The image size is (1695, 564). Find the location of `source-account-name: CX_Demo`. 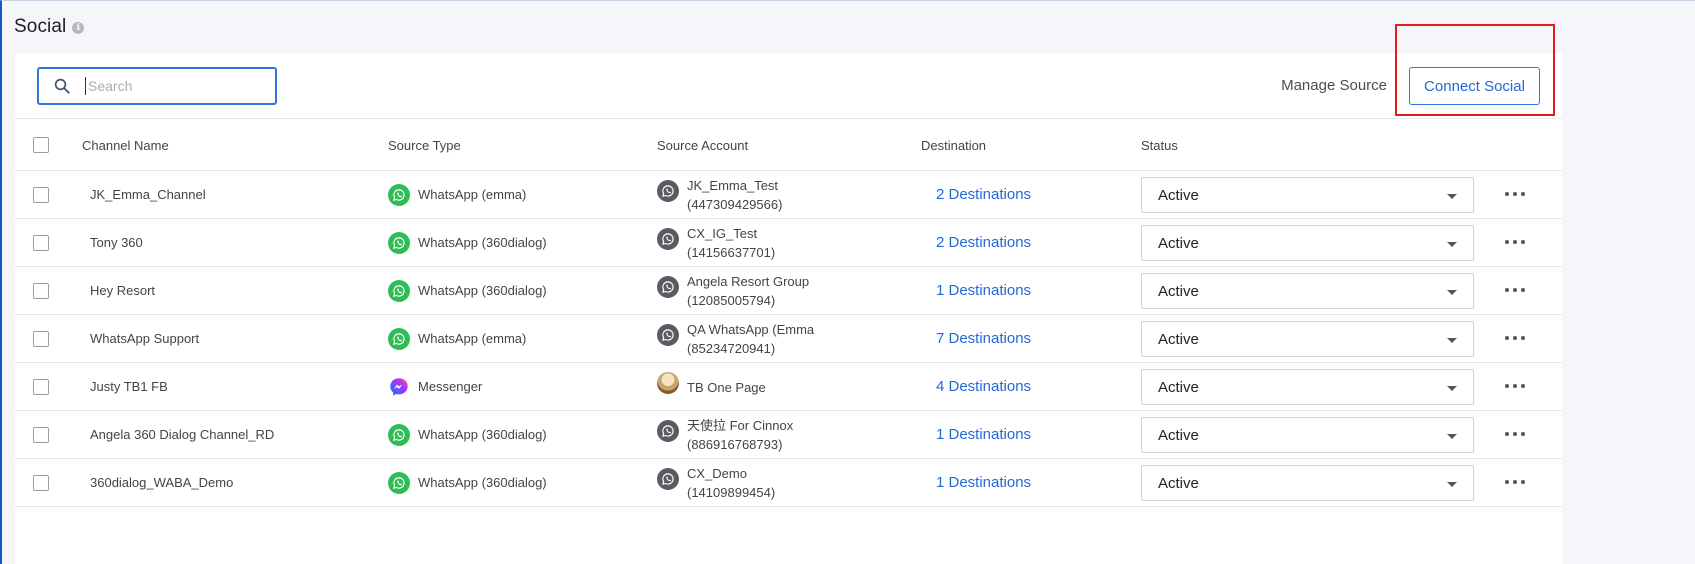

source-account-name: CX_Demo is located at coordinates (717, 473).